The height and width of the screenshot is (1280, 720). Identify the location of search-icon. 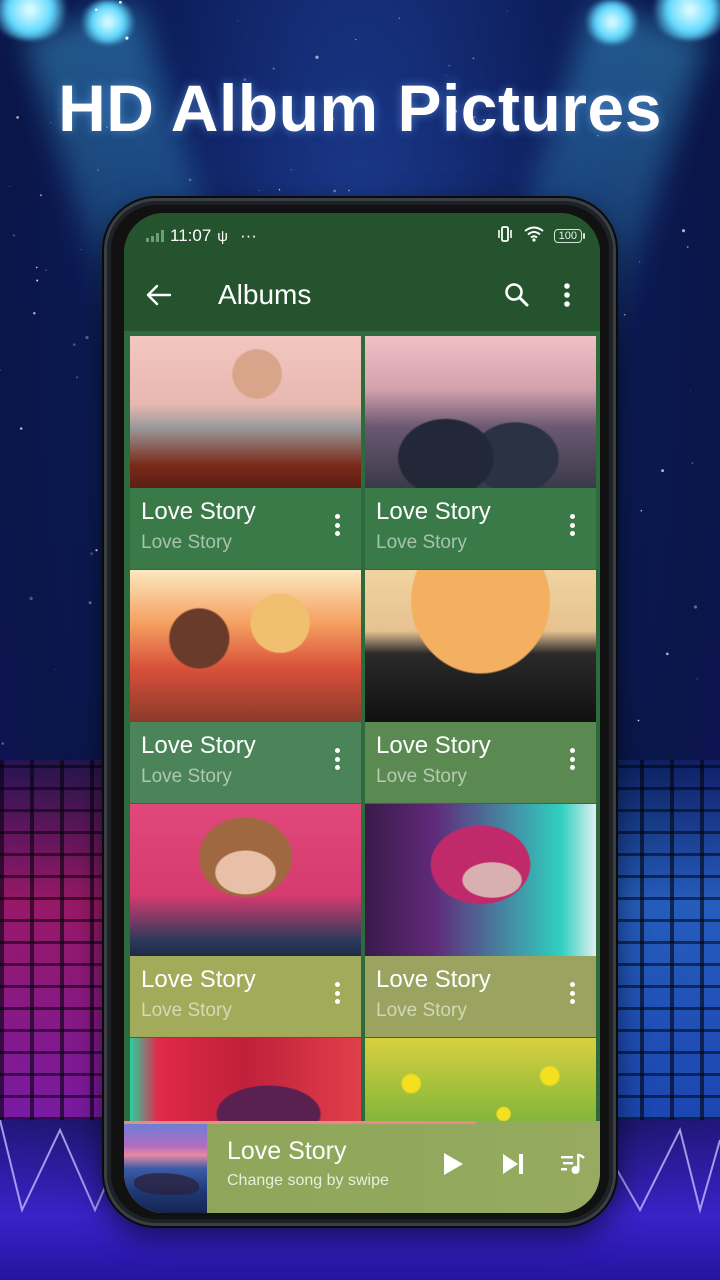
(517, 295).